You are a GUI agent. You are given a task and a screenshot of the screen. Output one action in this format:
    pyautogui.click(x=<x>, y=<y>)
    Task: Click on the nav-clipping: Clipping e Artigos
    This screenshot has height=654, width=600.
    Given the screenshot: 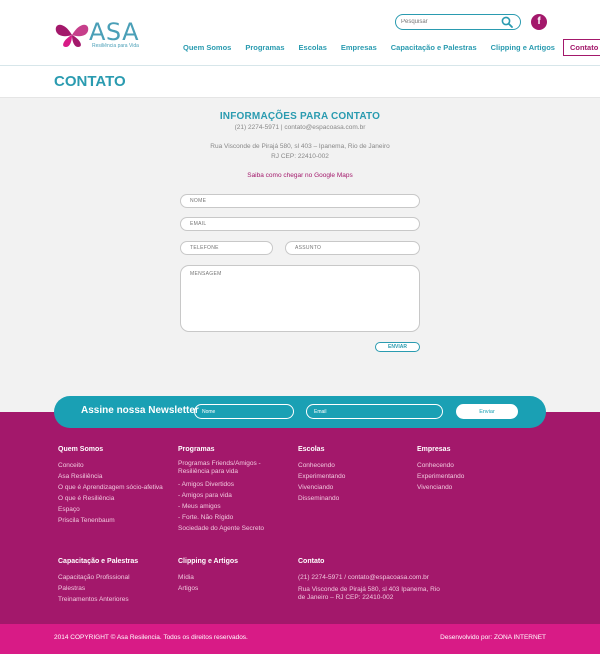 What is the action you would take?
    pyautogui.click(x=523, y=47)
    